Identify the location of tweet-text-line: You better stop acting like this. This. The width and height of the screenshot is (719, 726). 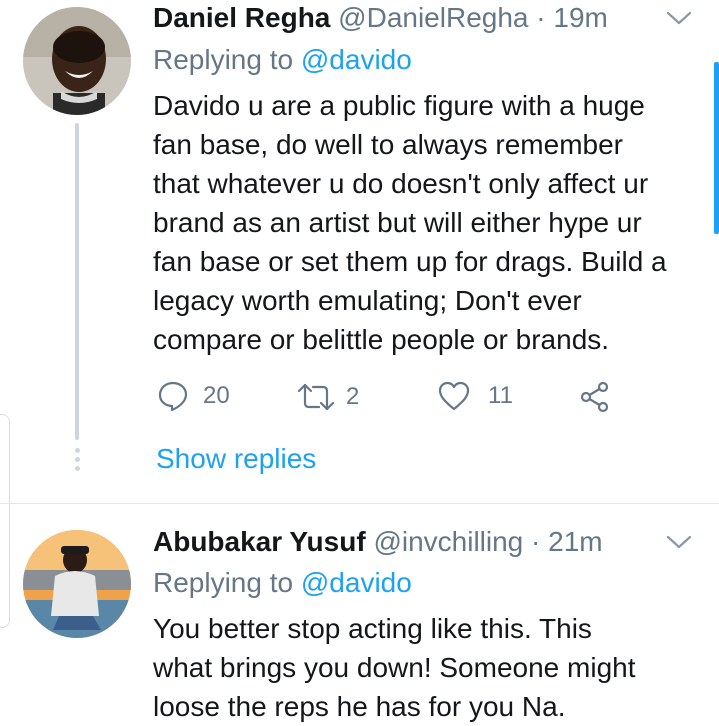
(372, 628).